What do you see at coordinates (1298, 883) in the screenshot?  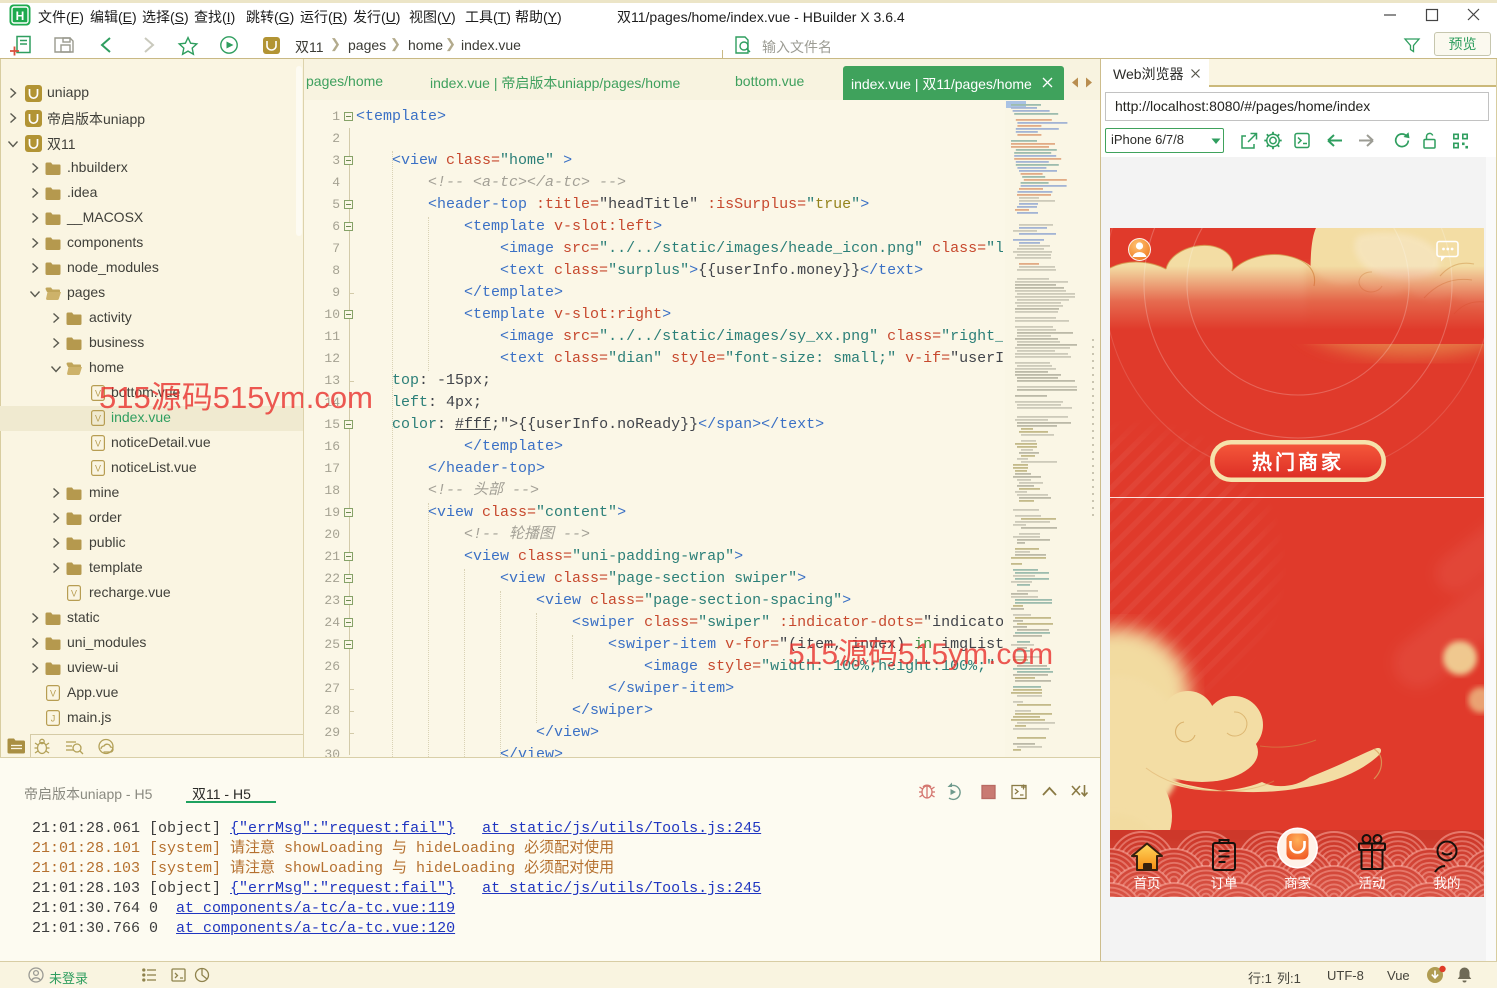 I see `svg-text: 商家` at bounding box center [1298, 883].